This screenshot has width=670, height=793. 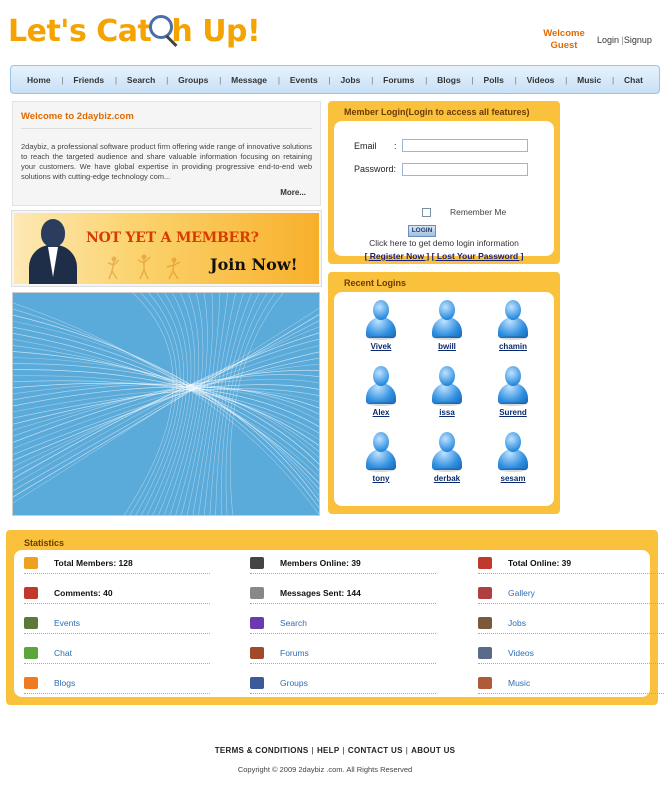 I want to click on nav-item-music: Music, so click(x=588, y=80).